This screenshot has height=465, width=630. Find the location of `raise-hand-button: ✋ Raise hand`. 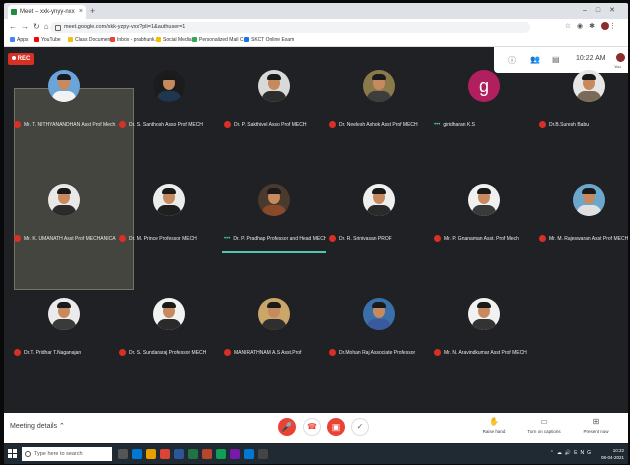

raise-hand-button: ✋ Raise hand is located at coordinates (494, 425).